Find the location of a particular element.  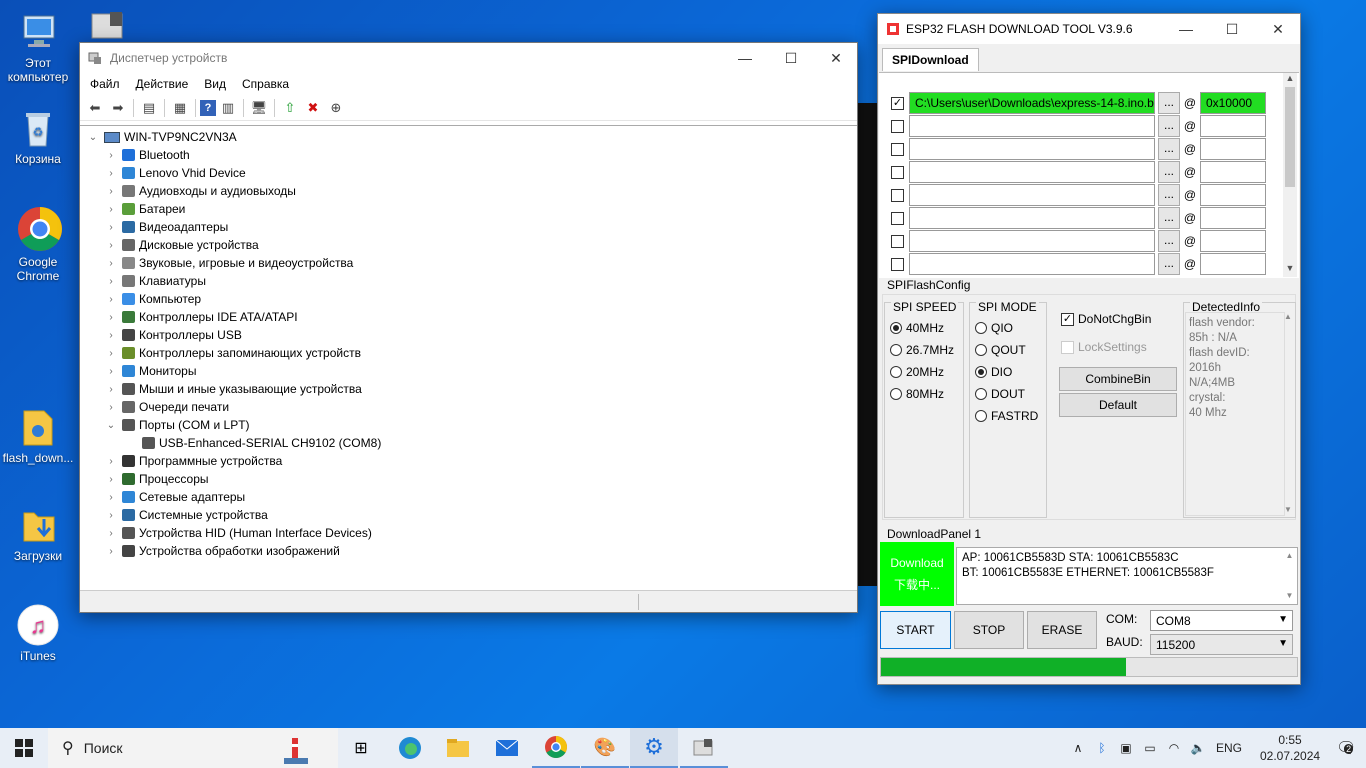

mode-qio-radio: QIO is located at coordinates (994, 328).